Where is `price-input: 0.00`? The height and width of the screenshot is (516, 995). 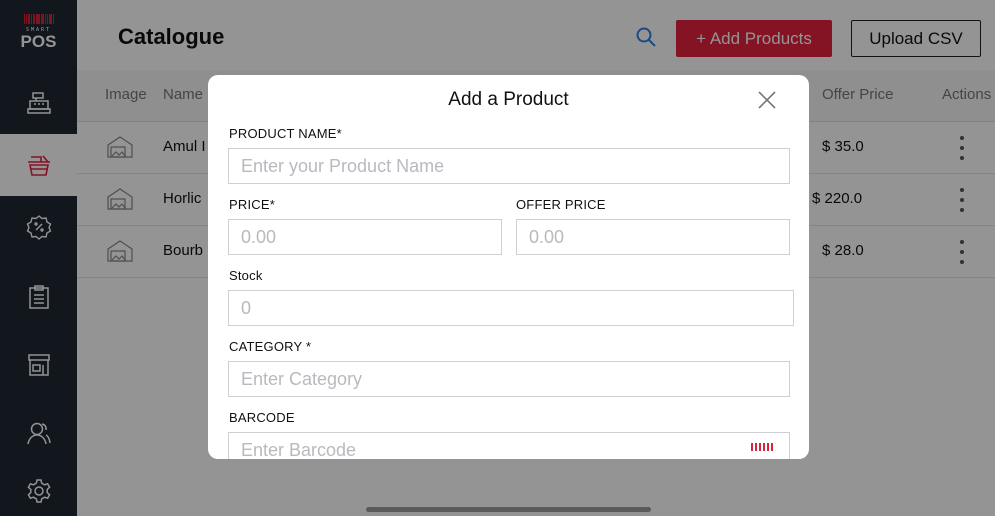
price-input: 0.00 is located at coordinates (365, 237).